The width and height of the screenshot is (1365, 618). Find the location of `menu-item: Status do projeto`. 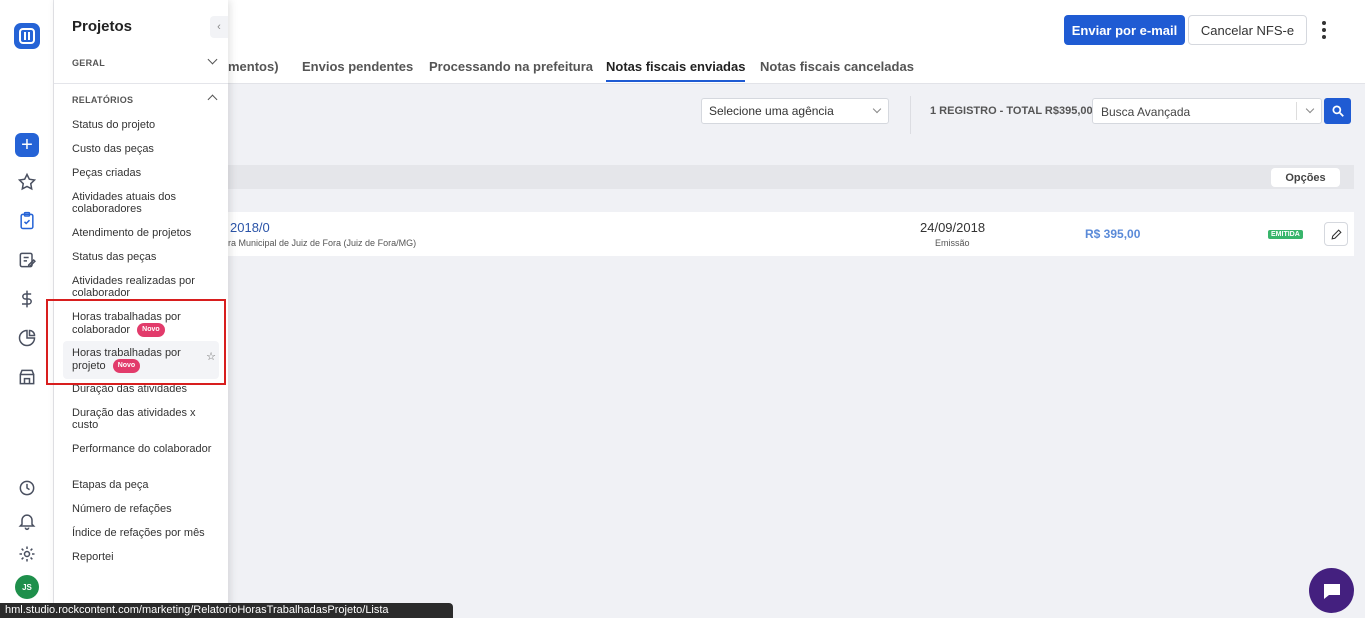

menu-item: Status do projeto is located at coordinates (142, 125).